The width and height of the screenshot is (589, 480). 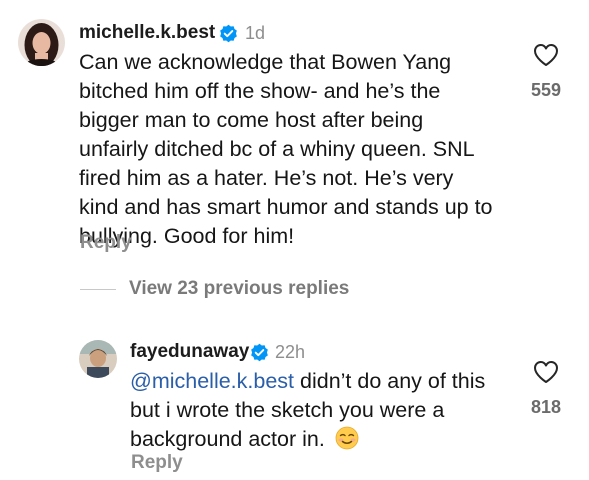 What do you see at coordinates (212, 381) in the screenshot?
I see `mention-link: @michelle.k.best` at bounding box center [212, 381].